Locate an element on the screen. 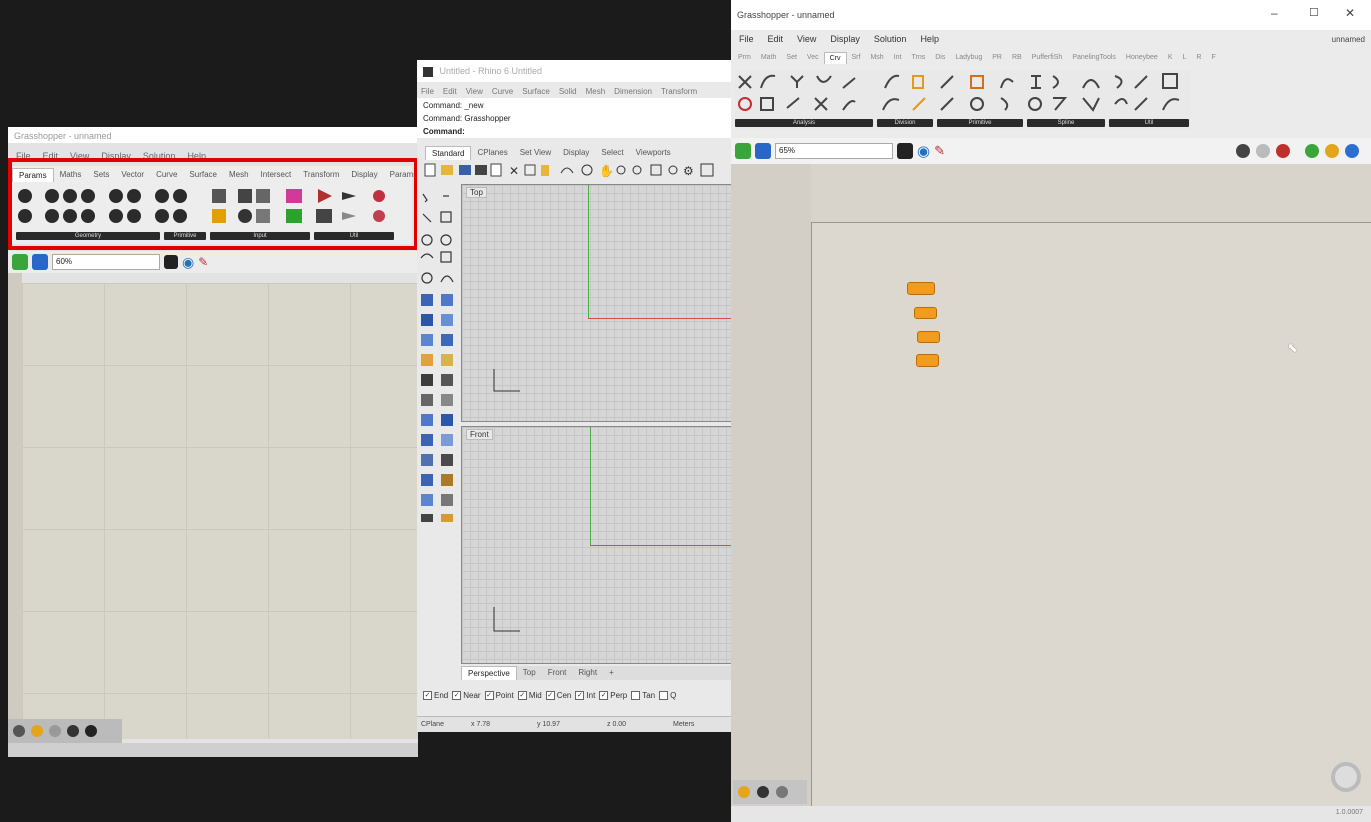 This screenshot has height=822, width=1371. rgh-tab-rb: RB is located at coordinates (1017, 58).